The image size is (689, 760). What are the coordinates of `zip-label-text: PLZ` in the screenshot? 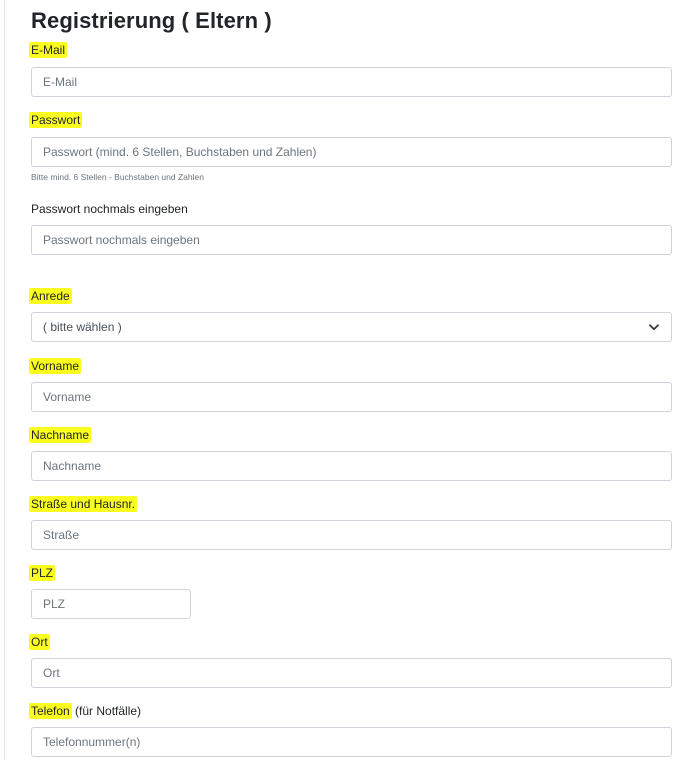 It's located at (42, 573).